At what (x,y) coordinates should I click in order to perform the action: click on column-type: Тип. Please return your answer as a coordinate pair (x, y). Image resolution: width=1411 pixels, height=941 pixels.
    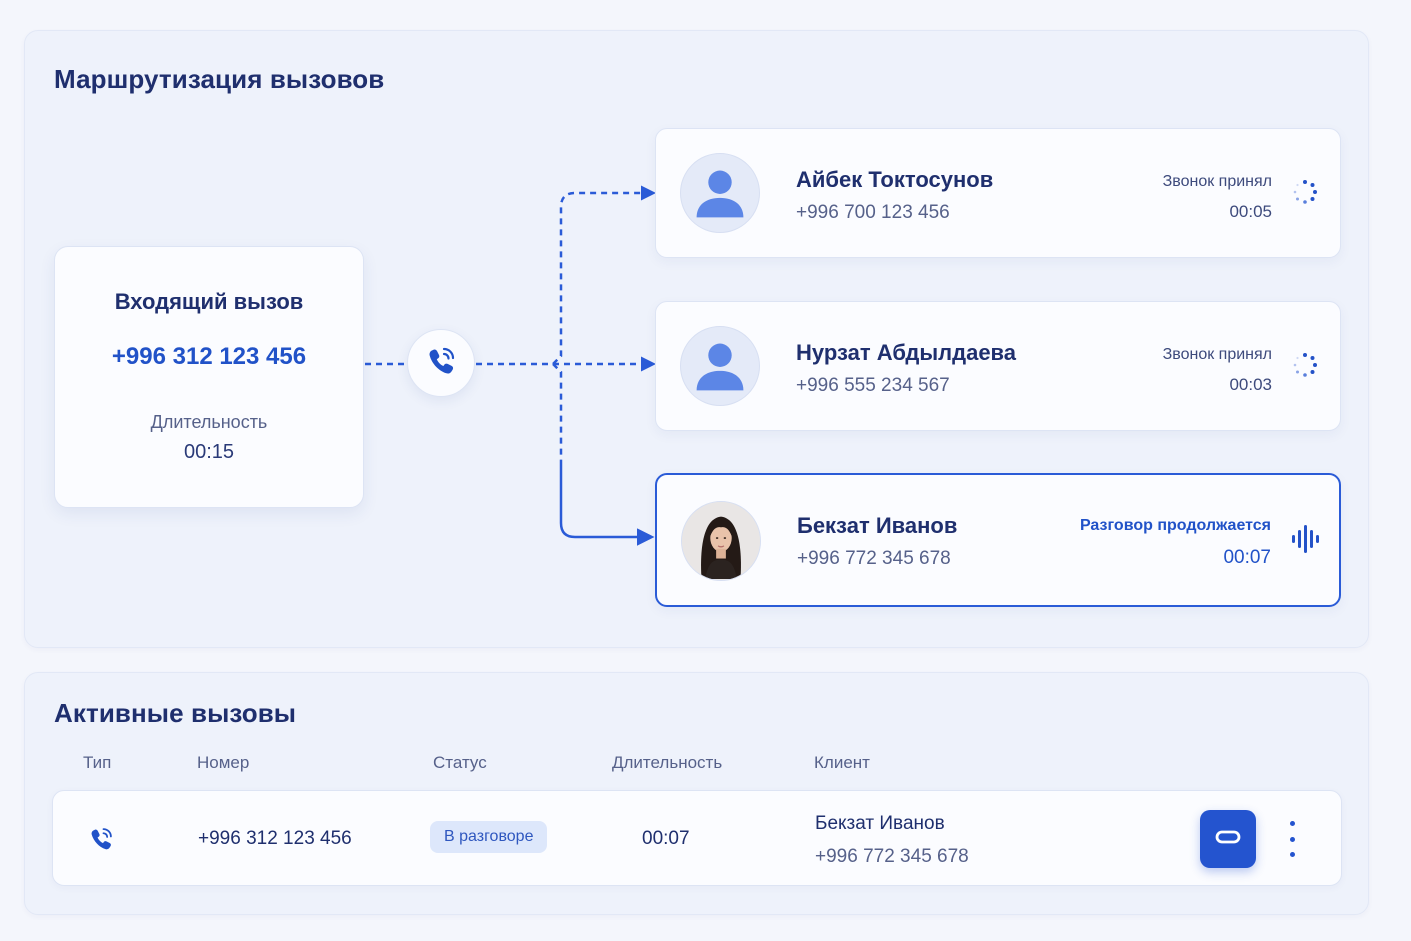
    Looking at the image, I should click on (97, 762).